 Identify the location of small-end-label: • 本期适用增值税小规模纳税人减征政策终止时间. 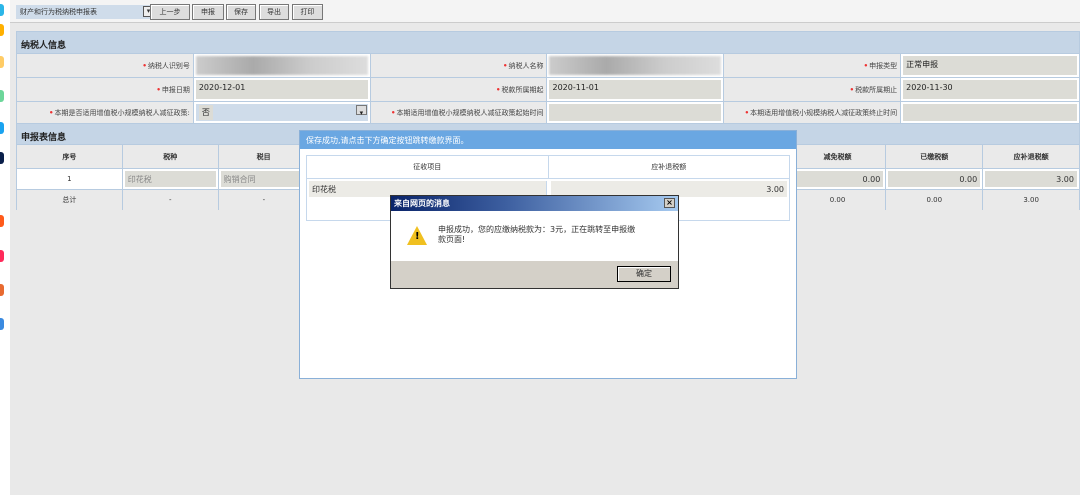
(813, 112).